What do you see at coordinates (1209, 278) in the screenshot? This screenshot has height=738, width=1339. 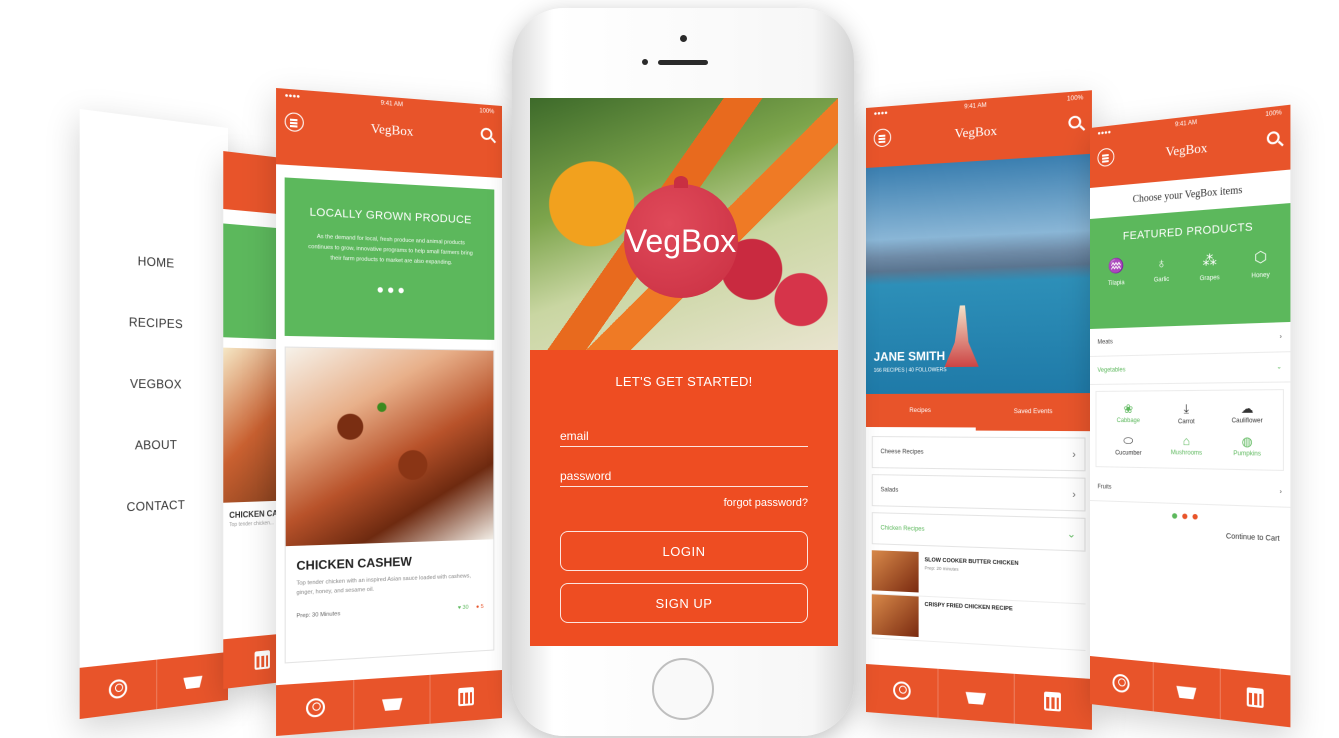 I see `featured-label: Grapes` at bounding box center [1209, 278].